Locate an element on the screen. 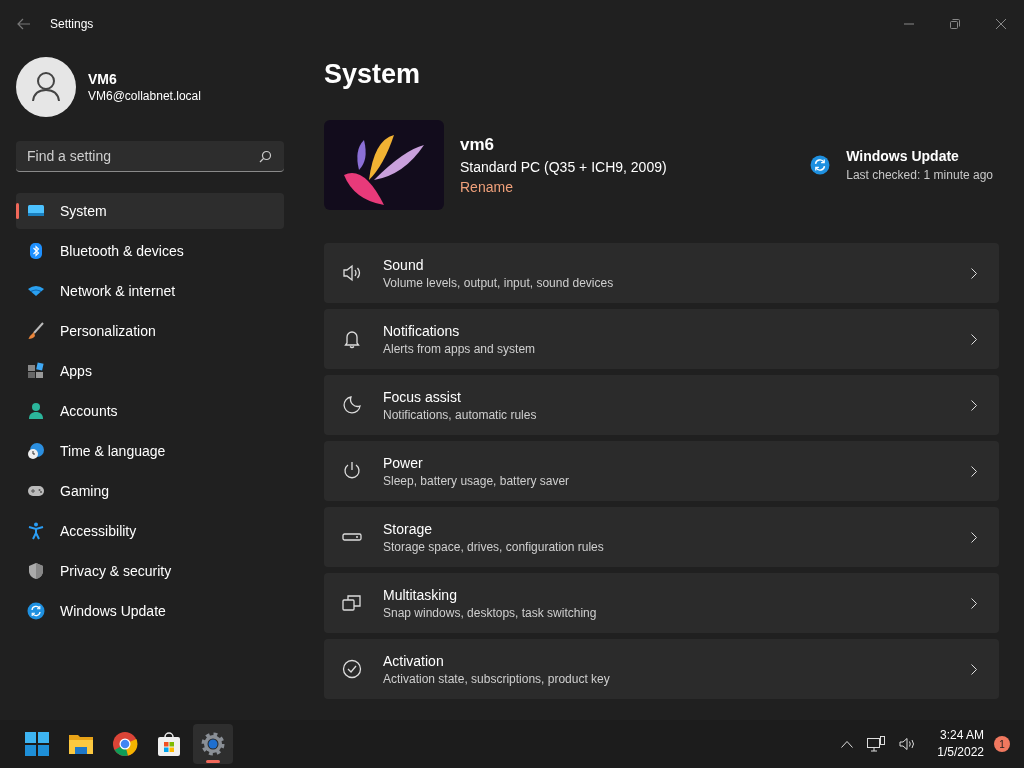  search-icon is located at coordinates (265, 156).